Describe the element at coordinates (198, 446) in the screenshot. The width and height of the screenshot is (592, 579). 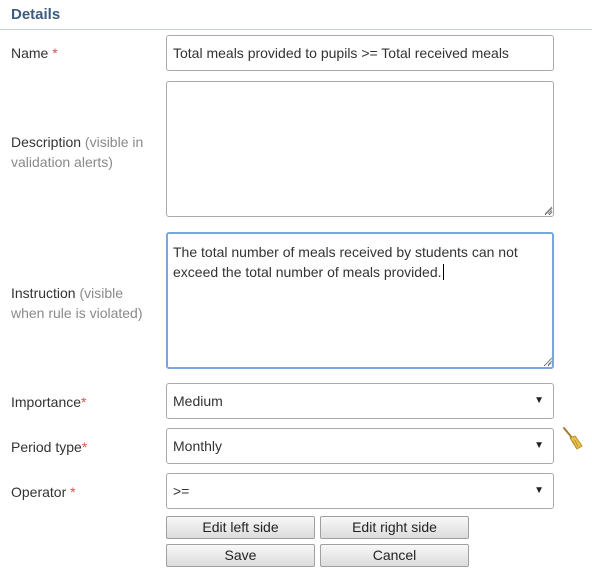
I see `period-type-selected-value: Monthly` at that location.